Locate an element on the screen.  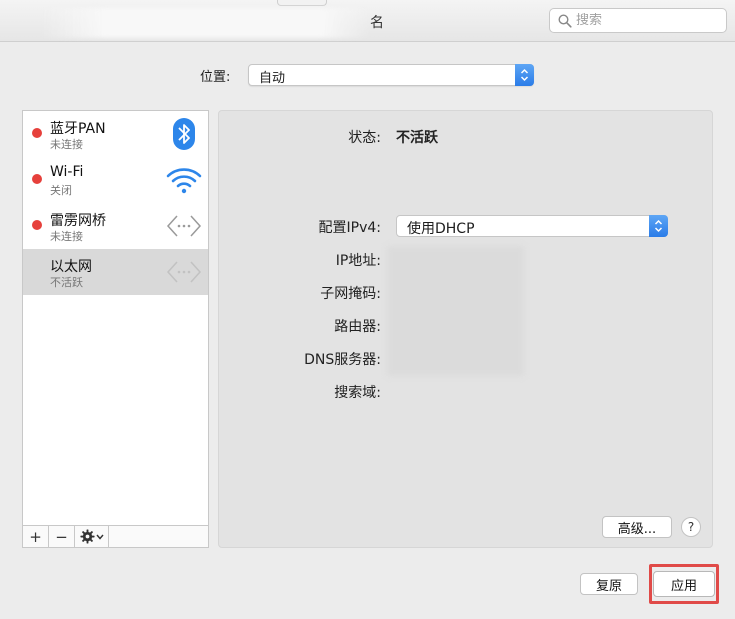
config-ipv4-label: 配置IPv4: is located at coordinates (349, 228).